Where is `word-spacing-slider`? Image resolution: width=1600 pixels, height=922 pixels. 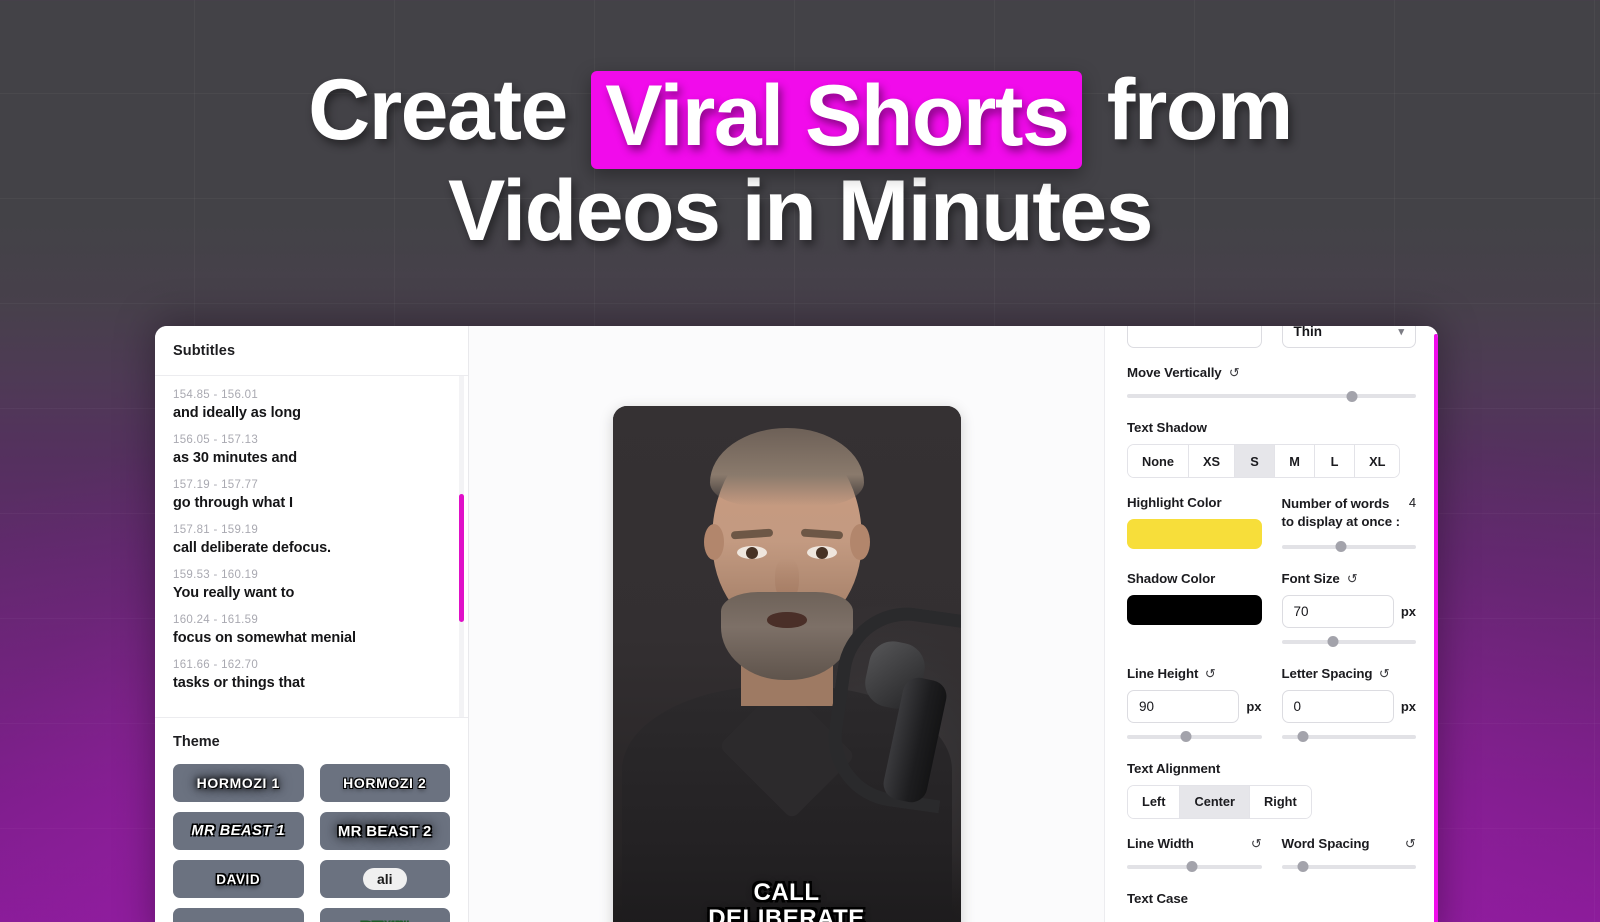
word-spacing-slider is located at coordinates (1348, 867).